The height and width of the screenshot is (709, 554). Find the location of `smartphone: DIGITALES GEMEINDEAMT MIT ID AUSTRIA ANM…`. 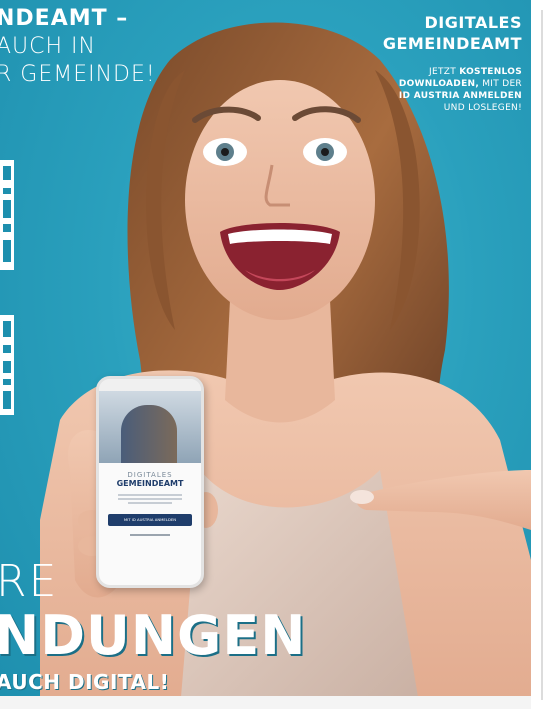

smartphone: DIGITALES GEMEINDEAMT MIT ID AUSTRIA ANM… is located at coordinates (150, 482).